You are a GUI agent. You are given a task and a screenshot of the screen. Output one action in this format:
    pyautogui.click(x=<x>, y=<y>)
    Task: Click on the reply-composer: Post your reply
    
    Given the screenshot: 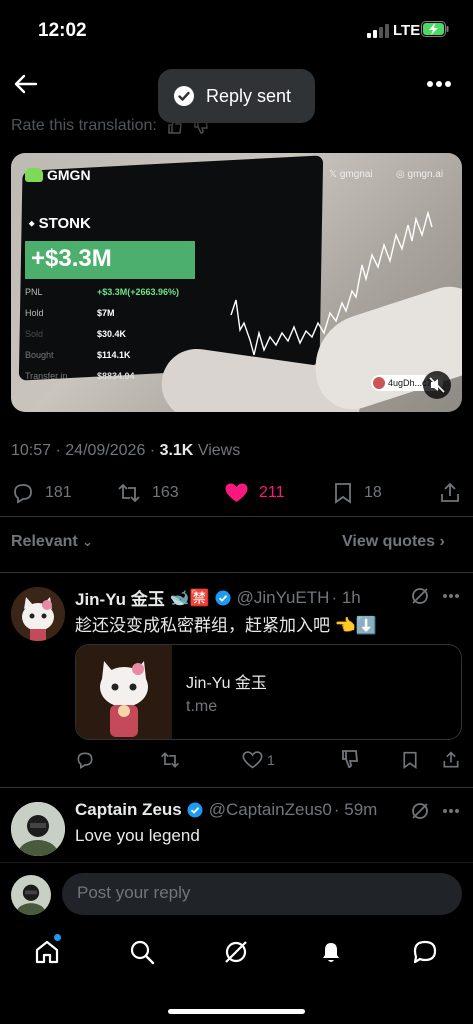 What is the action you would take?
    pyautogui.click(x=236, y=892)
    